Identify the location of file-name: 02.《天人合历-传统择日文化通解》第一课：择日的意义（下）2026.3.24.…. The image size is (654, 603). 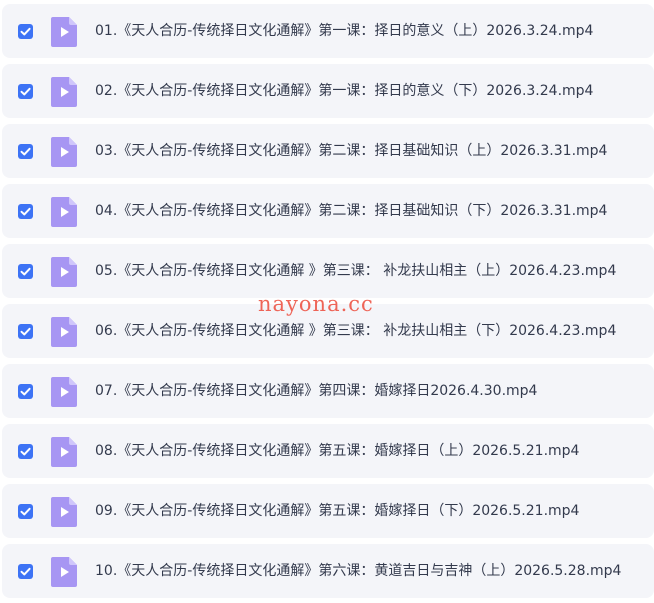
(344, 91).